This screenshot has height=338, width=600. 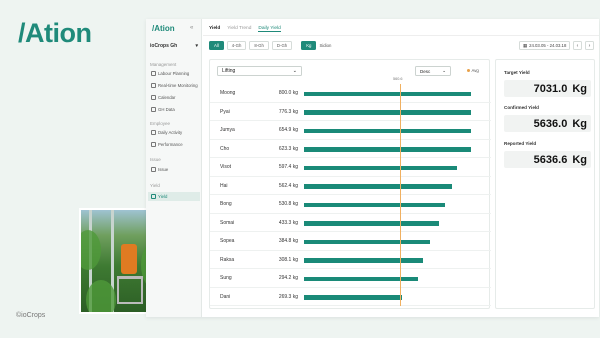 I want to click on sidebar-item-yield: Yield, so click(x=174, y=196).